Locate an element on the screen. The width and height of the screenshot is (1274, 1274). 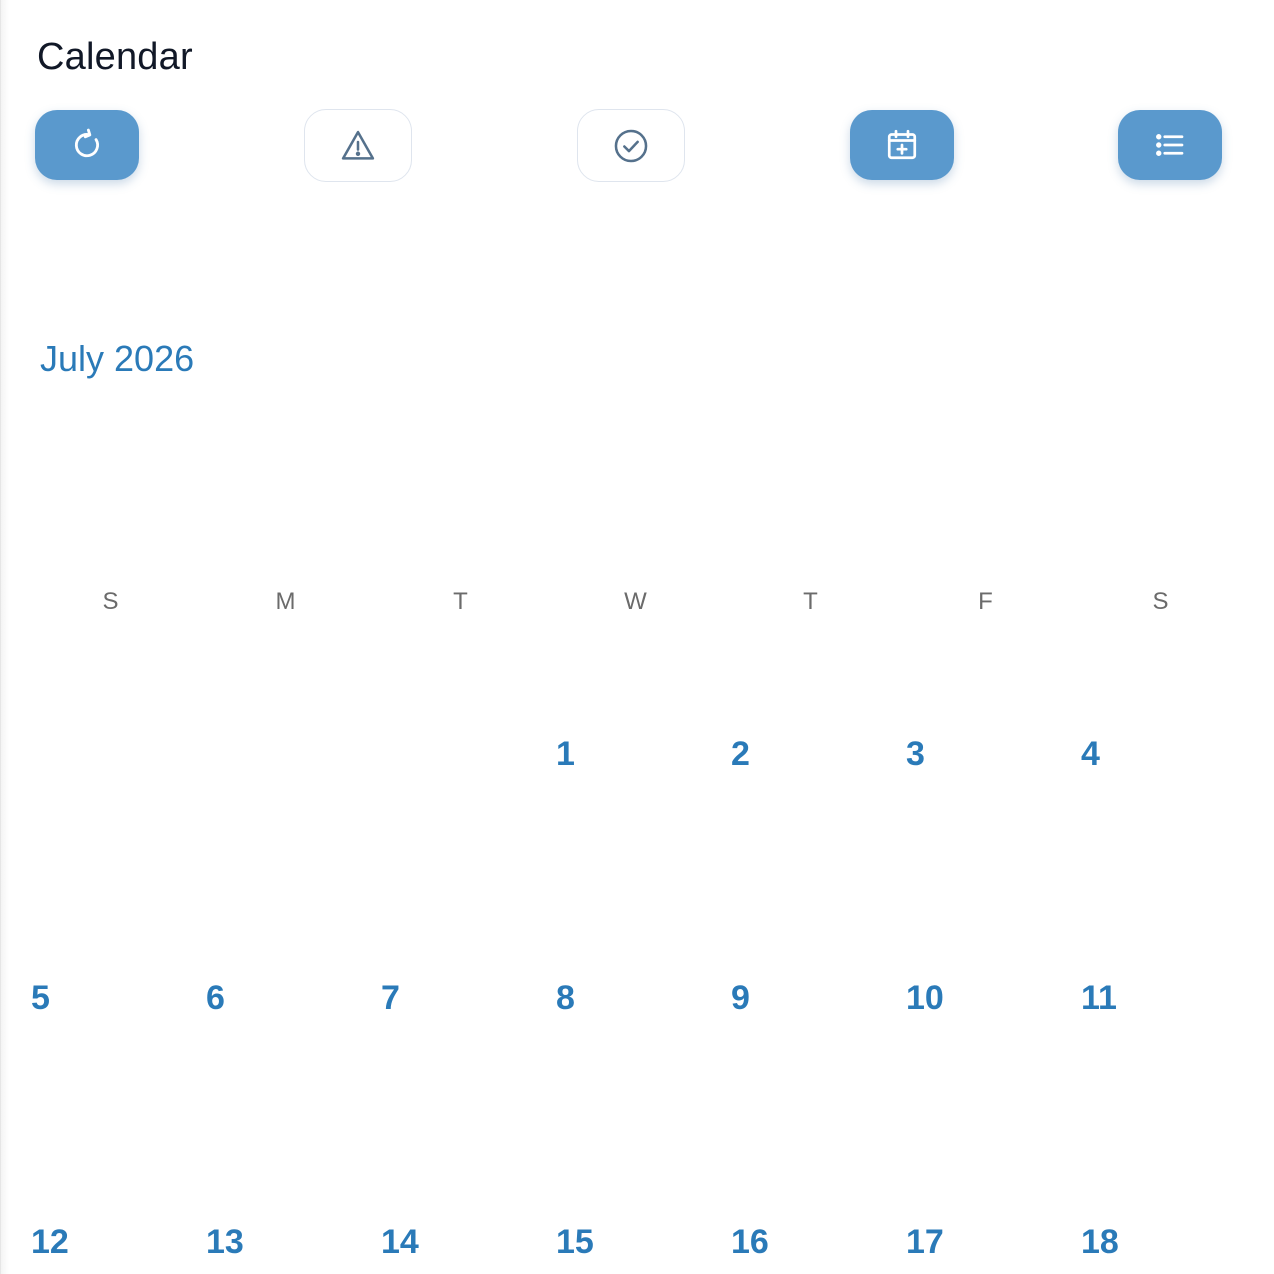
alerts-button is located at coordinates (358, 145).